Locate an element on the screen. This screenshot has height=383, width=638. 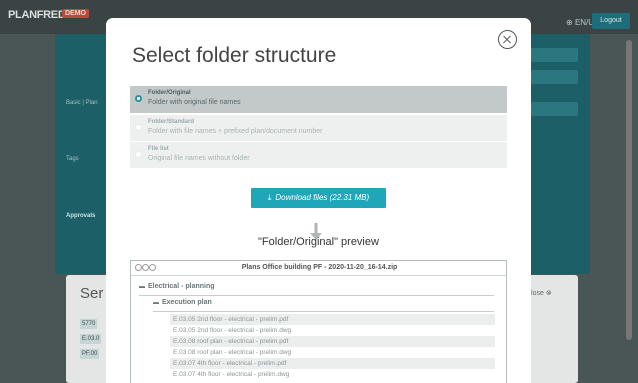
basic-plan-label: Basic | Plan is located at coordinates (82, 103).